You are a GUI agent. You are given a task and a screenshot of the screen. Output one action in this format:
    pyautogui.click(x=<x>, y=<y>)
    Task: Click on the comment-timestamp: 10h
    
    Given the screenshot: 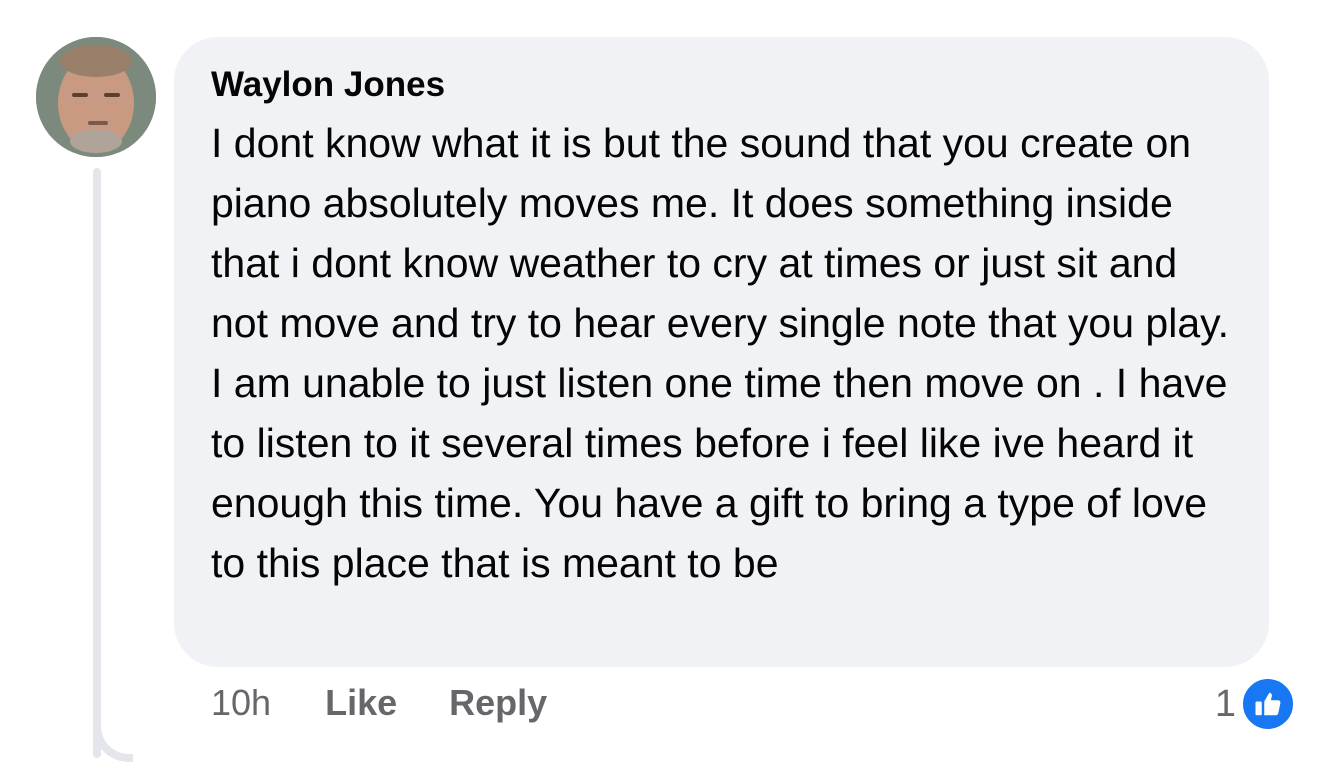 What is the action you would take?
    pyautogui.click(x=241, y=703)
    